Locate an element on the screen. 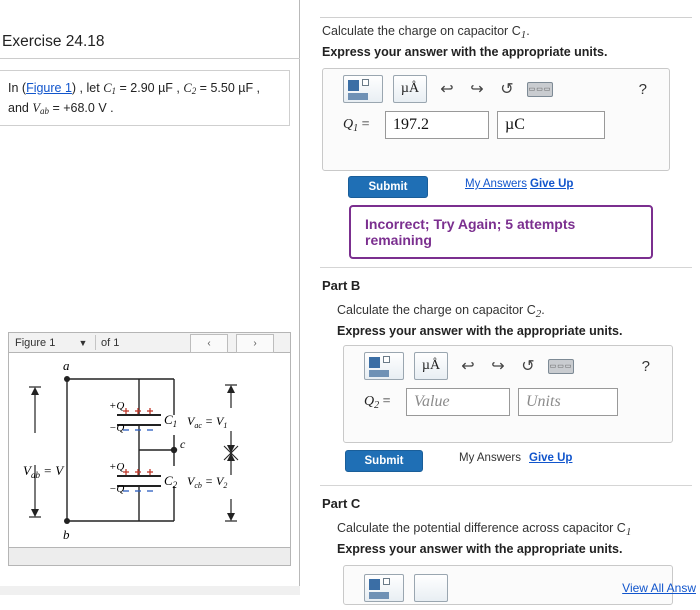 The height and width of the screenshot is (610, 700). vab-label: Vab = V is located at coordinates (44, 471).